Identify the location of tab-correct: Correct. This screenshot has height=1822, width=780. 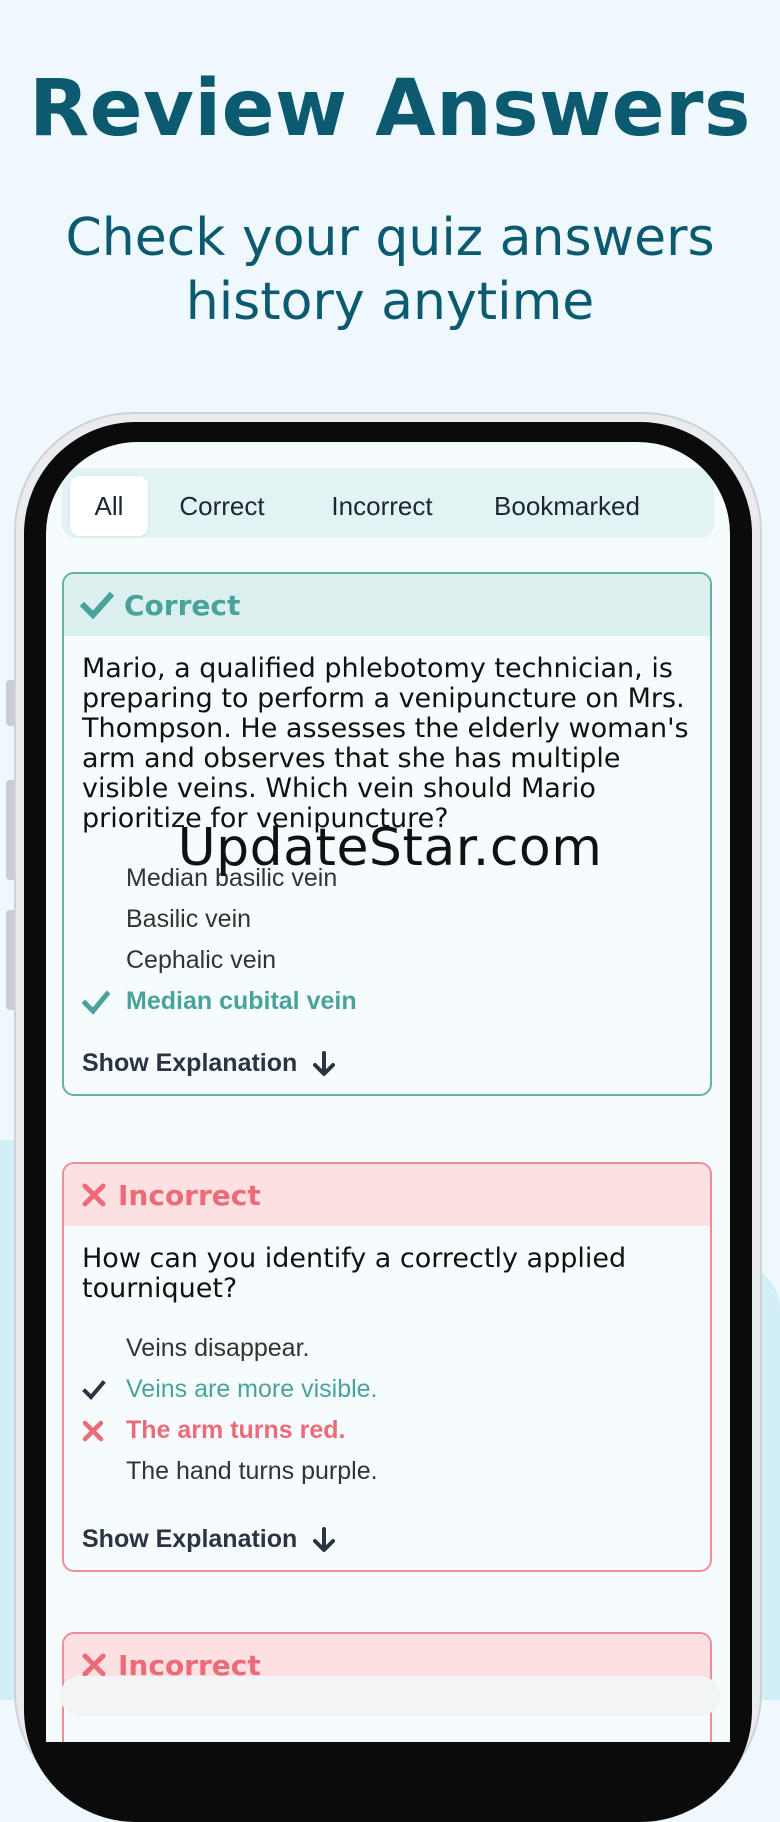
(222, 506).